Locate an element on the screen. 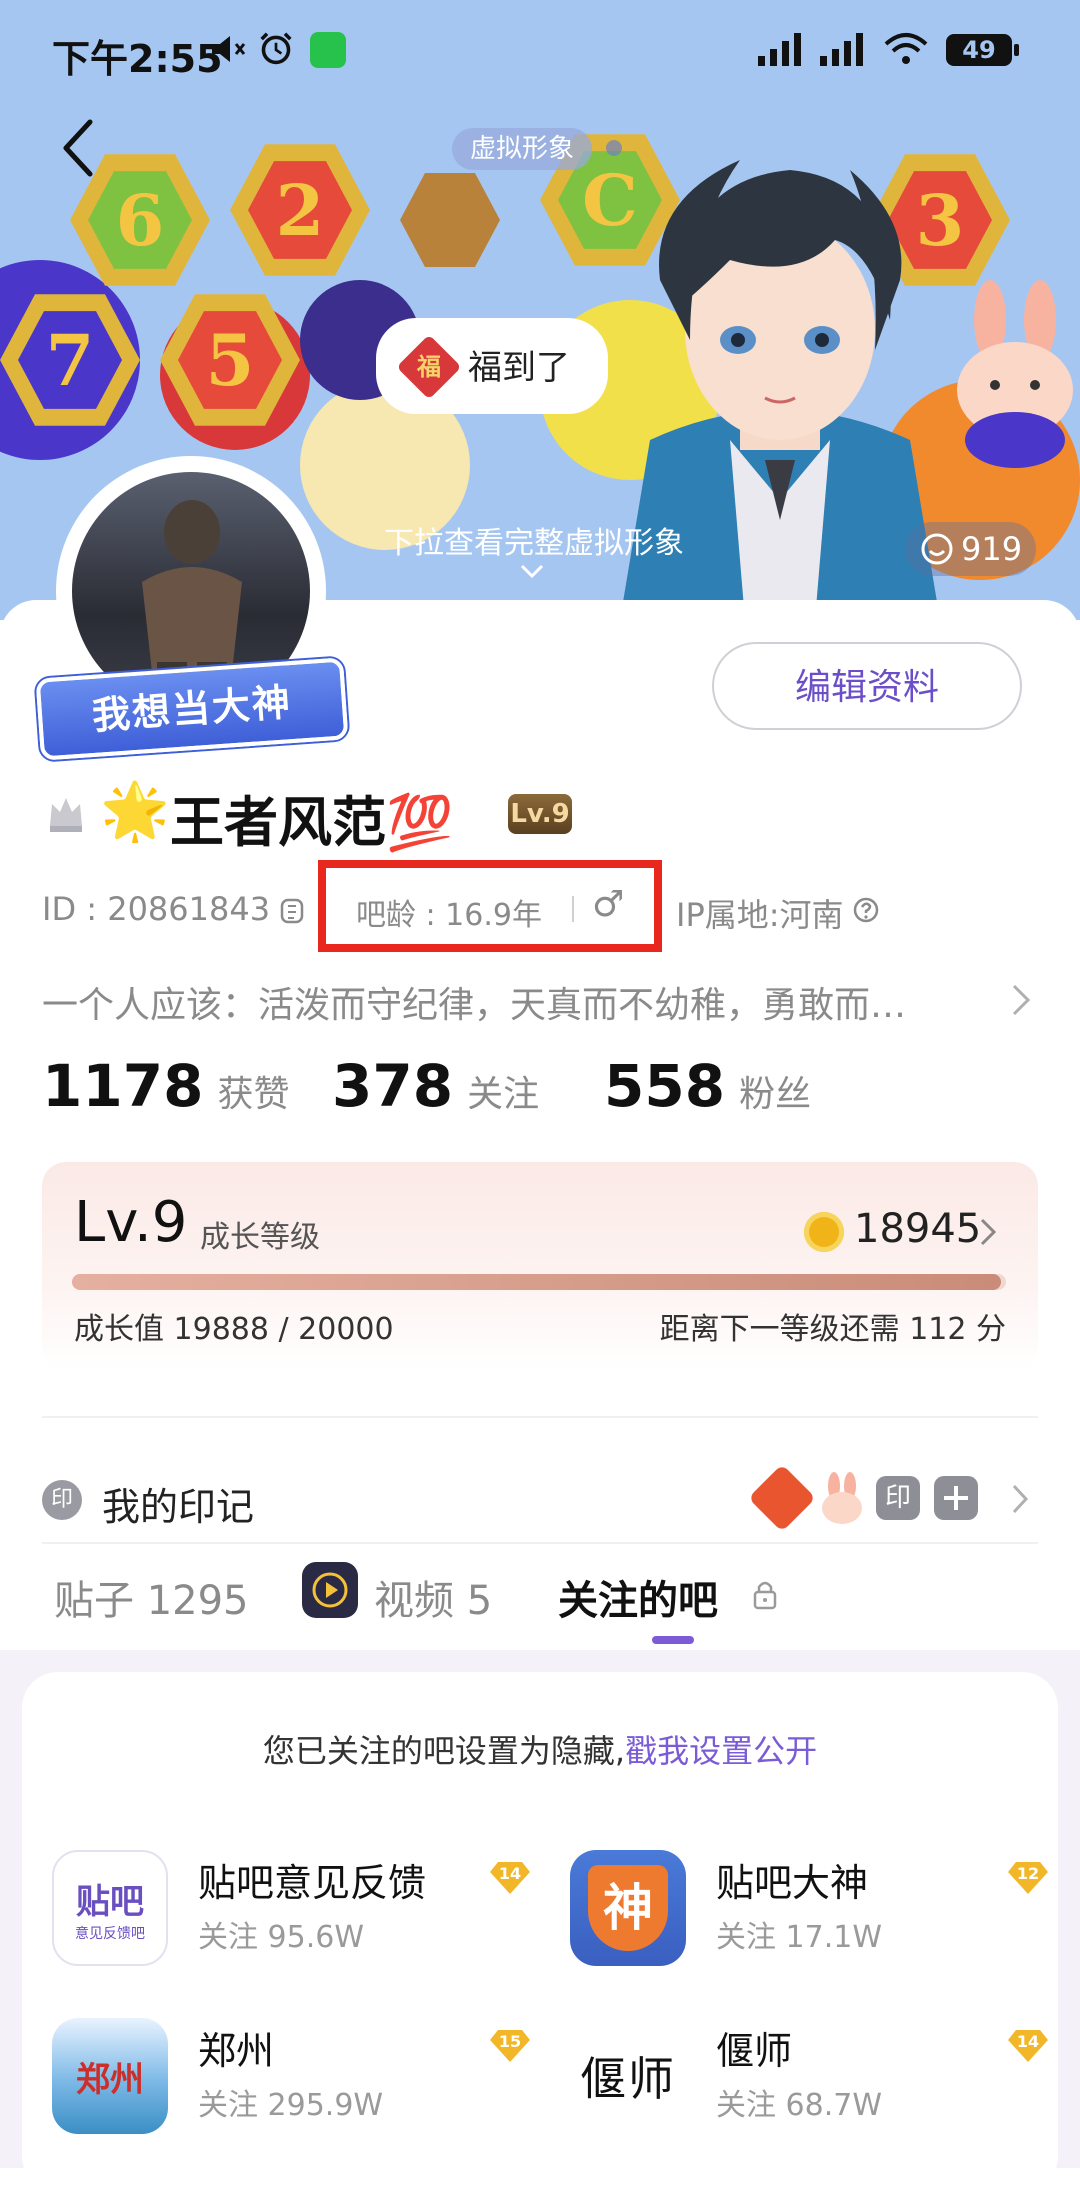  badge-icon is located at coordinates (450, 220).